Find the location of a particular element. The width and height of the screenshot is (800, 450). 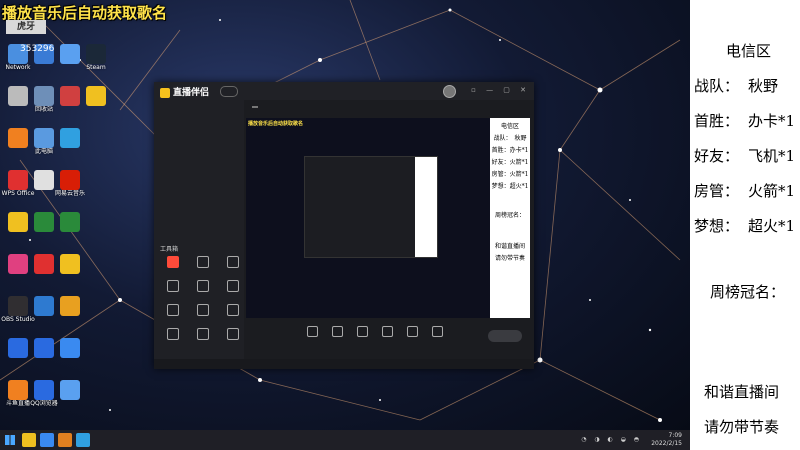

panel-row-label: 房管： is located at coordinates (717, 191).